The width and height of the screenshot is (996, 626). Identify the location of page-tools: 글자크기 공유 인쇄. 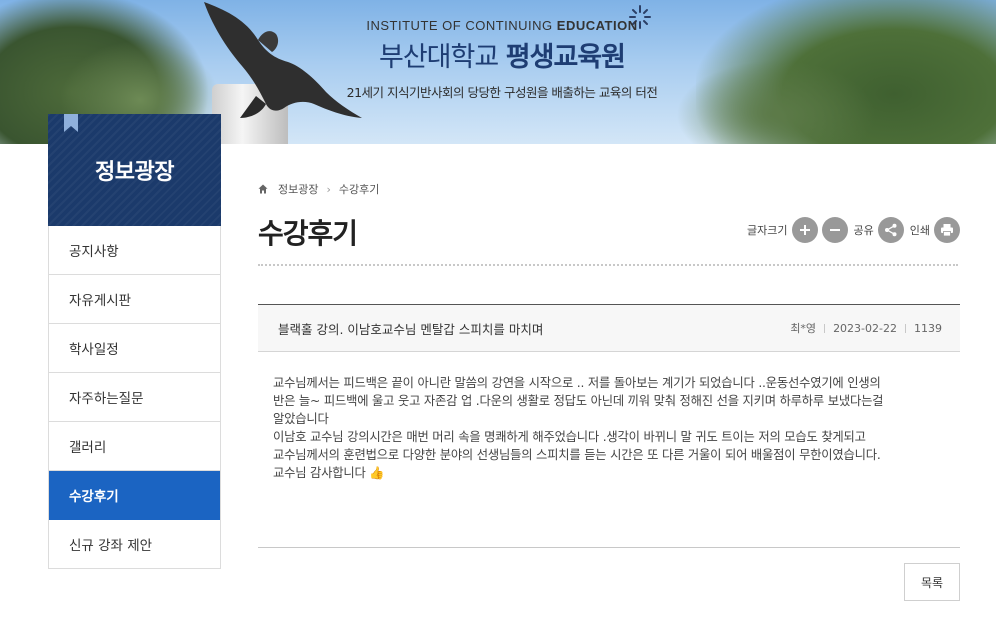
(853, 230).